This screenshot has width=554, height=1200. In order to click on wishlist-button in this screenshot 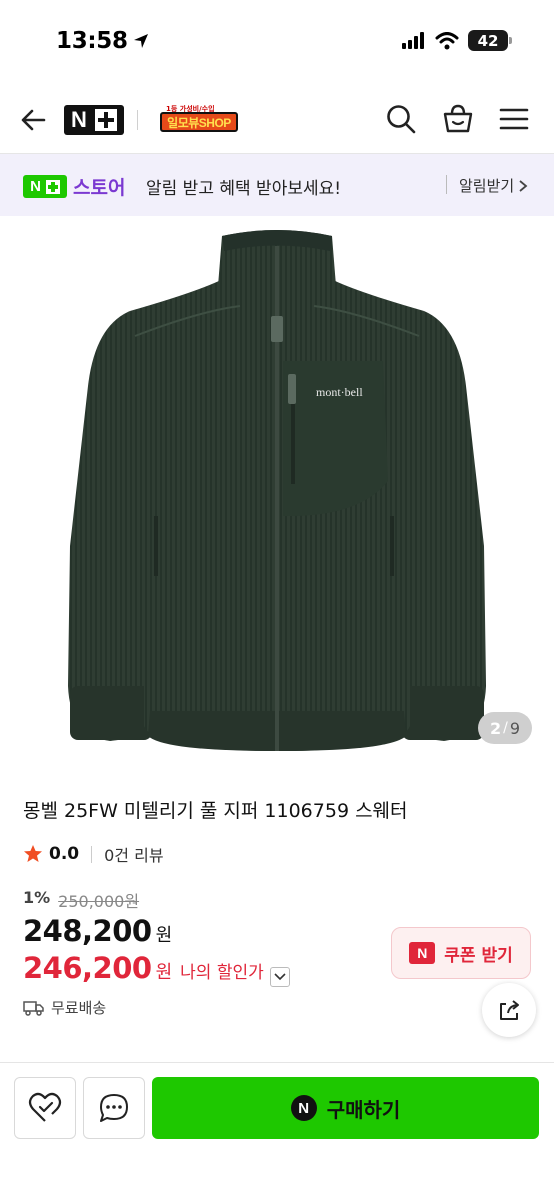, I will do `click(45, 1108)`.